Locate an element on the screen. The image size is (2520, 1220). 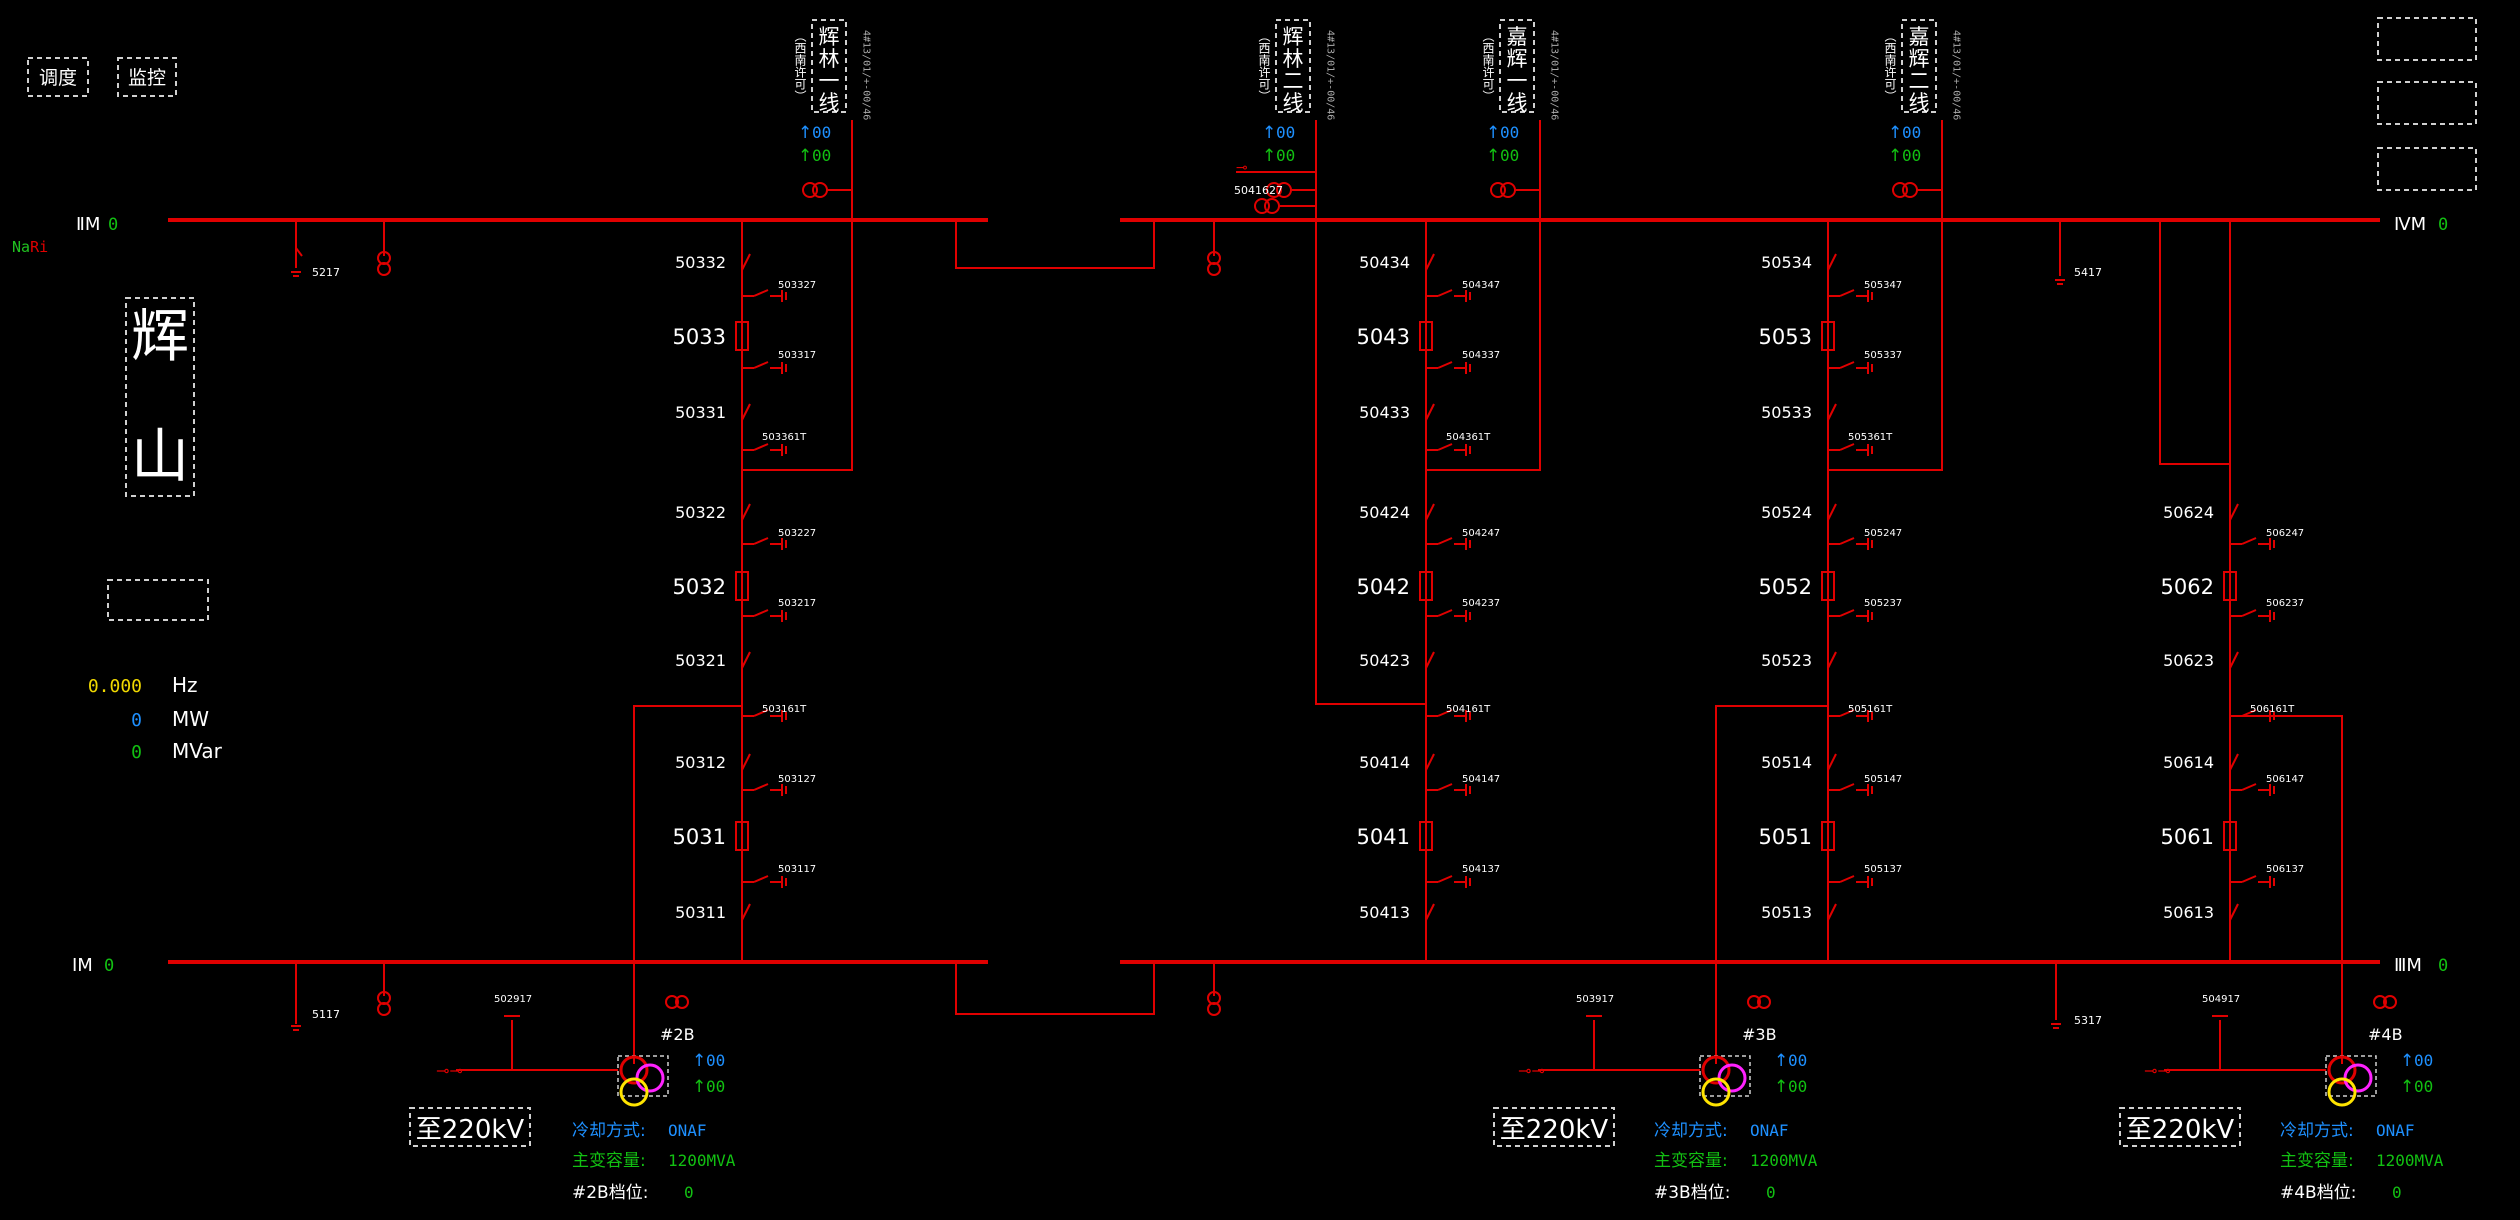
earth-switch-label: 503127 is located at coordinates (797, 779).